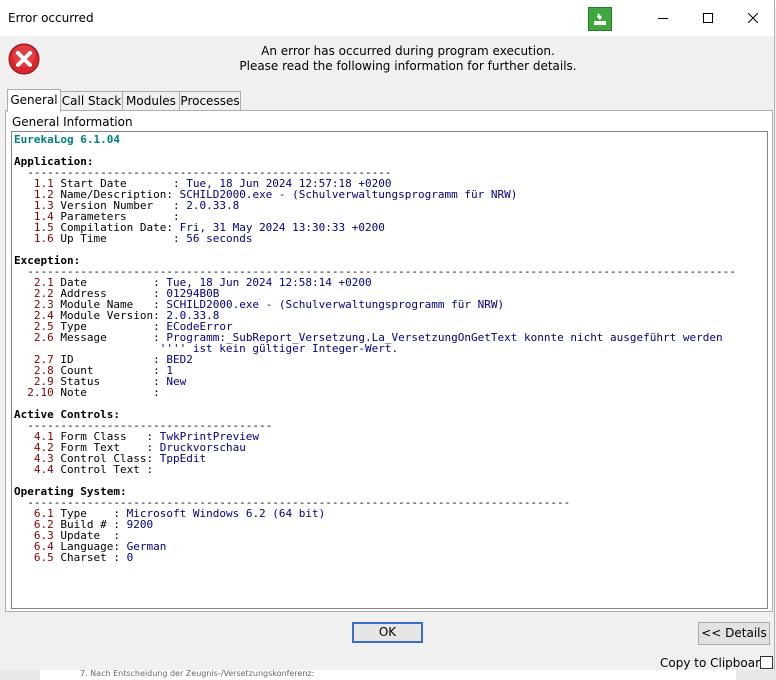  Describe the element at coordinates (91, 101) in the screenshot. I see `tab-call-stack: Call Stack` at that location.